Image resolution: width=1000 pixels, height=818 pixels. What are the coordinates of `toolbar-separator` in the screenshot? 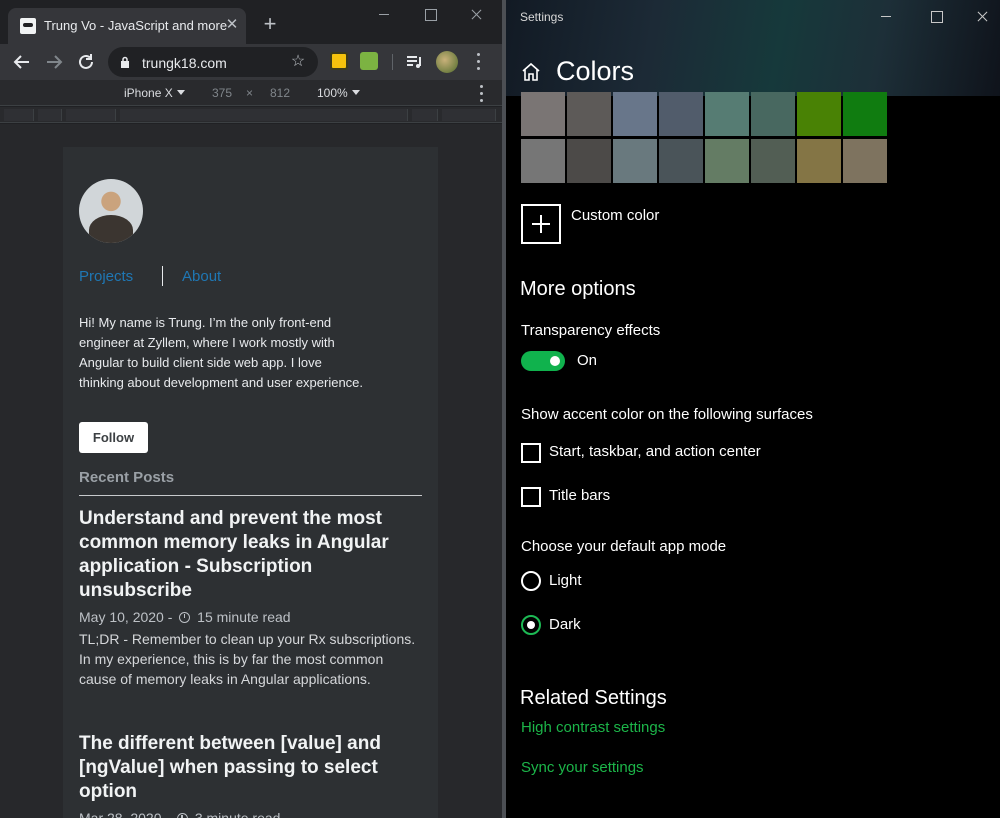 It's located at (392, 62).